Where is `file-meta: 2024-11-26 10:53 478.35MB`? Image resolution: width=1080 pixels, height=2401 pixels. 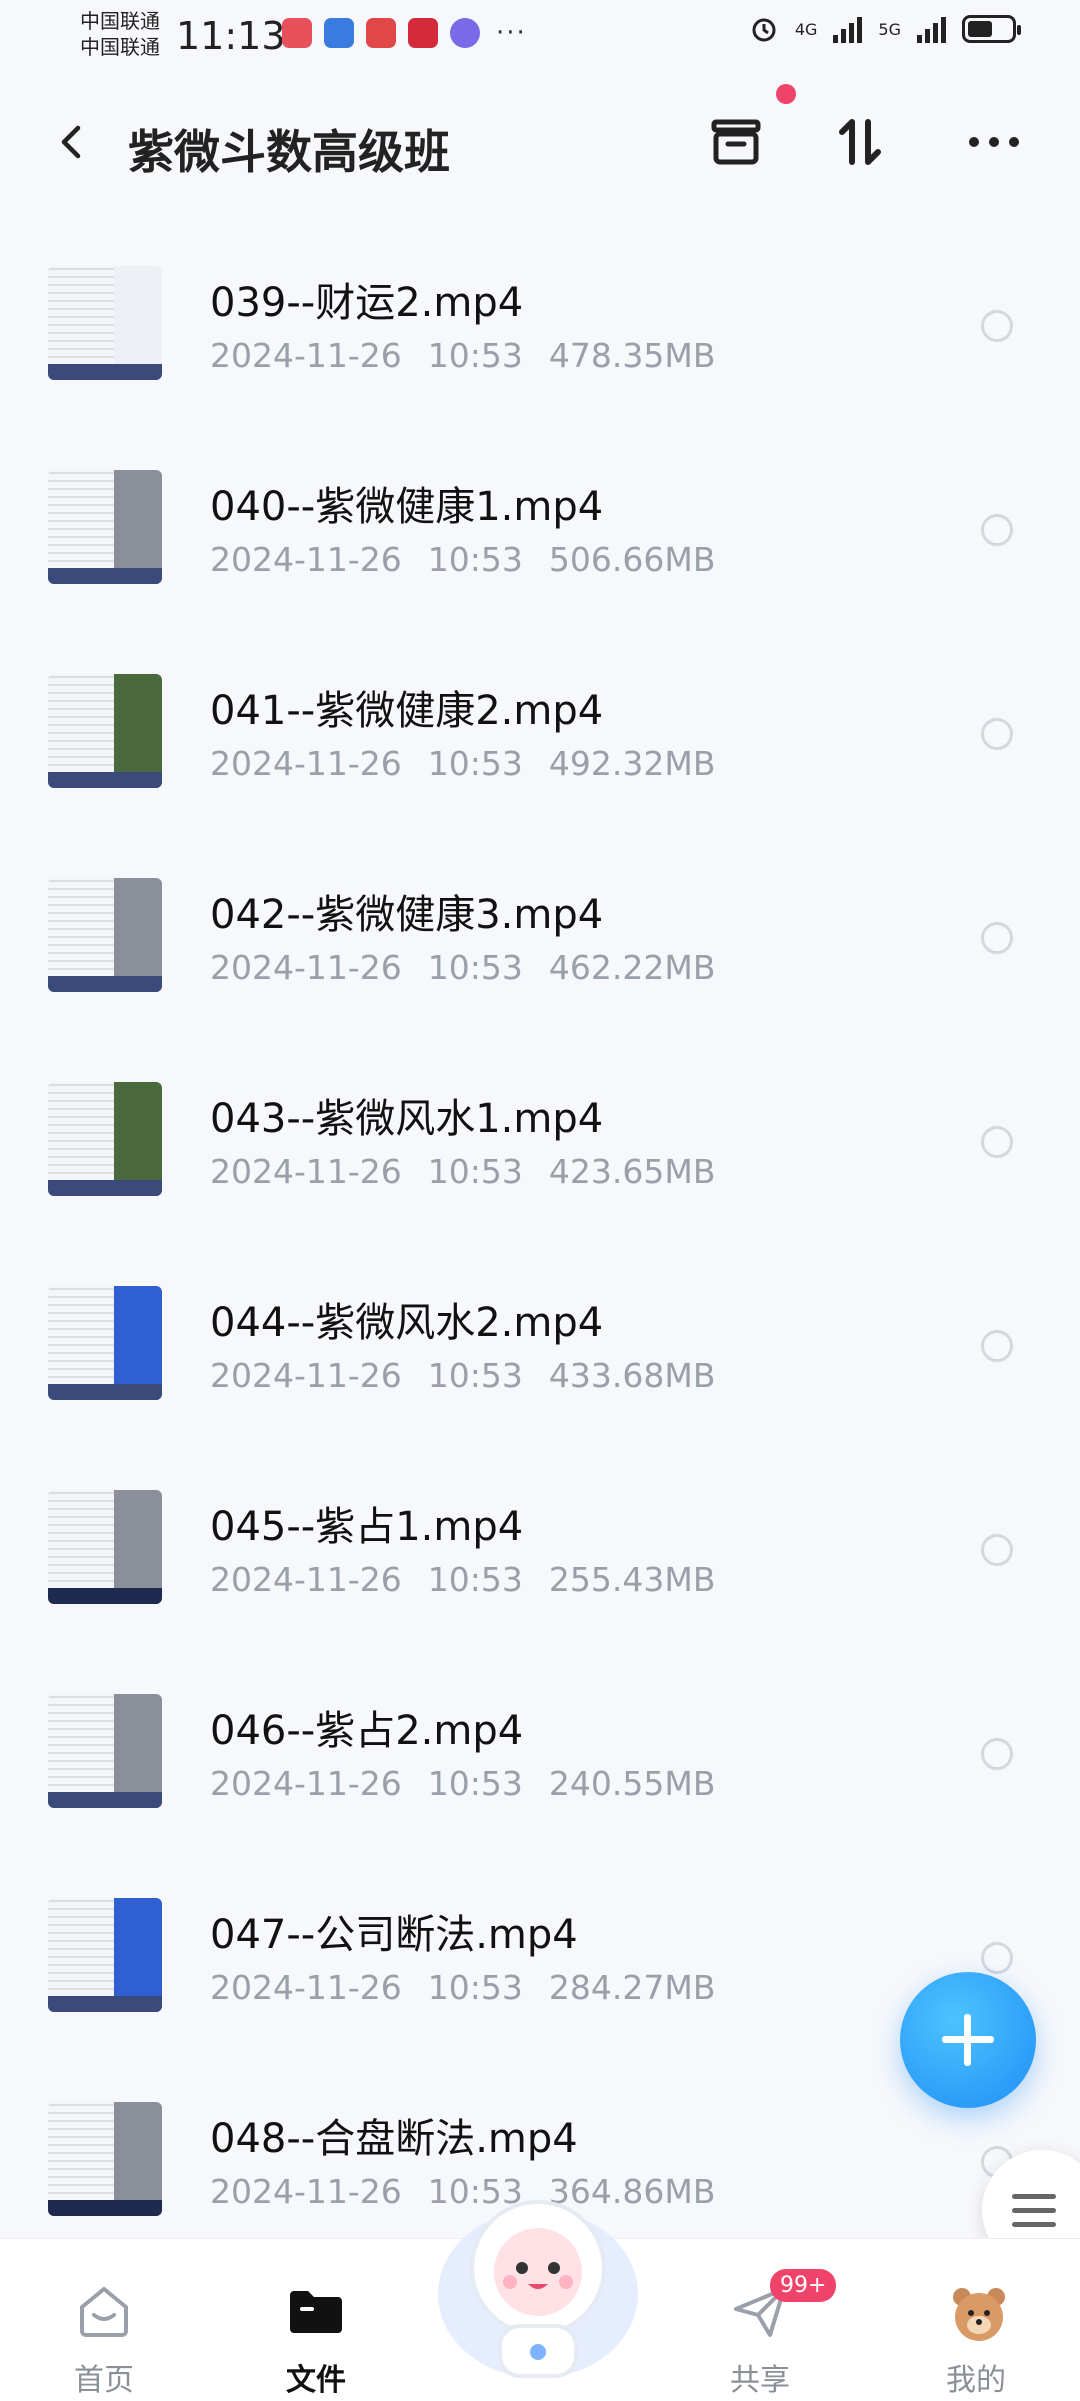 file-meta: 2024-11-26 10:53 478.35MB is located at coordinates (475, 355).